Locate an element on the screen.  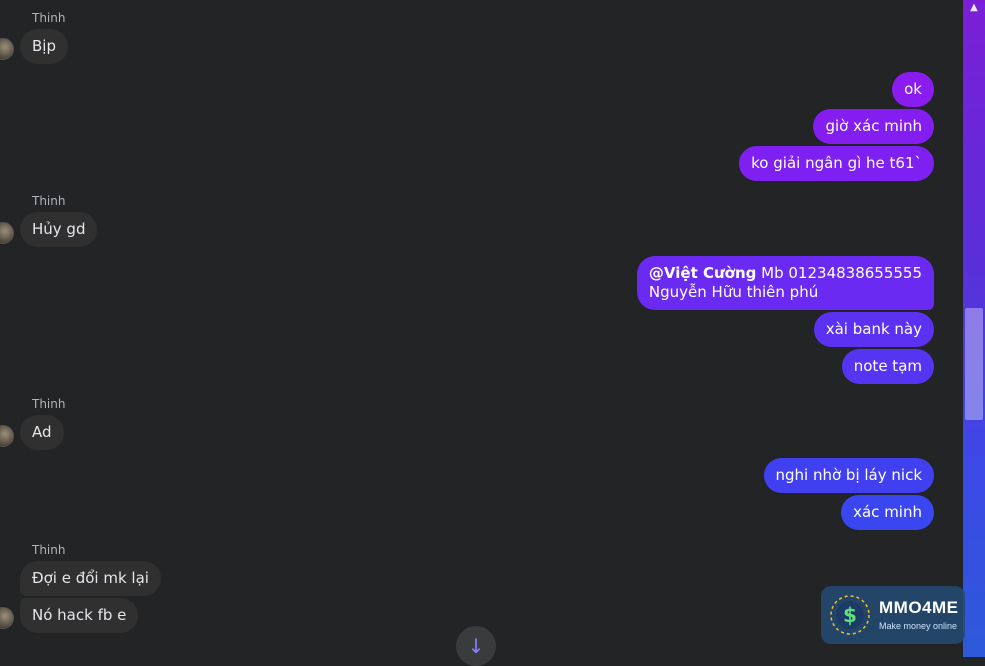
mention-tag: @Việt Cường is located at coordinates (702, 273).